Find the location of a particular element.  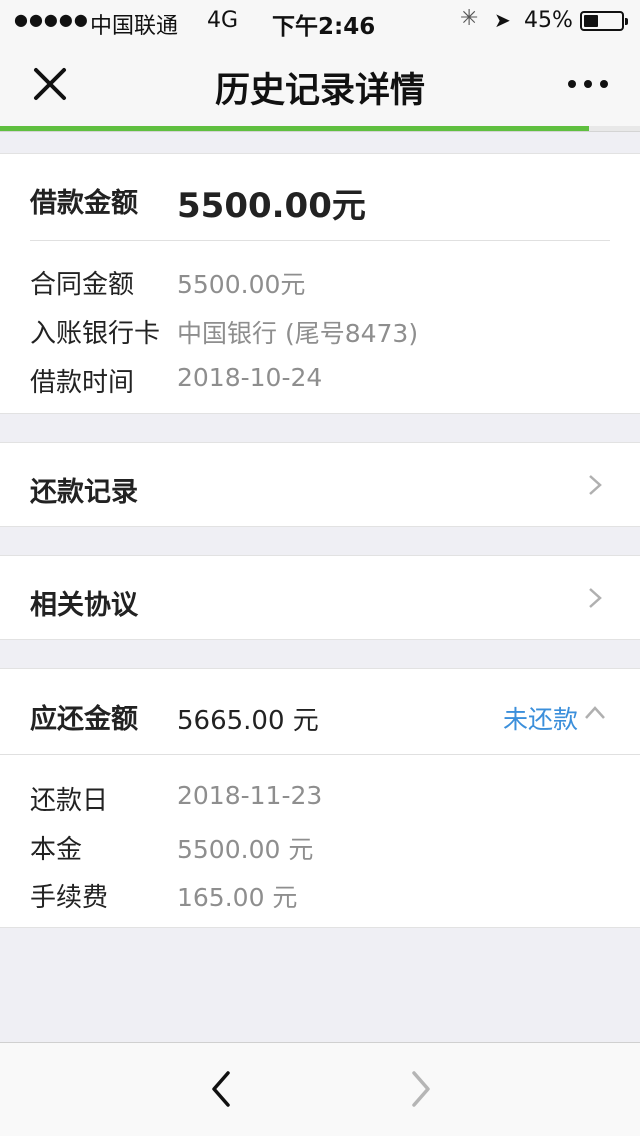

chevron-up-icon is located at coordinates (595, 713).